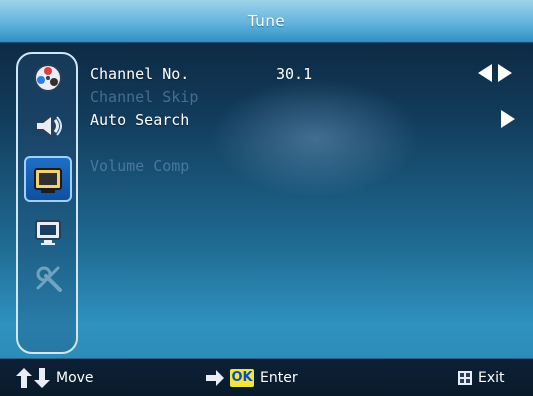  I want to click on title-bar: Tune, so click(266, 21).